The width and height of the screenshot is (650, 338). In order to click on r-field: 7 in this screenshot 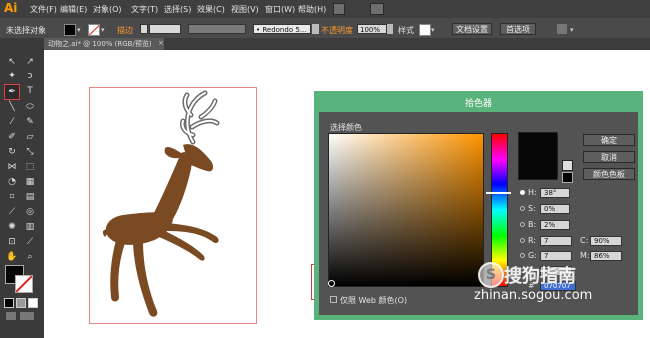, I will do `click(556, 241)`.